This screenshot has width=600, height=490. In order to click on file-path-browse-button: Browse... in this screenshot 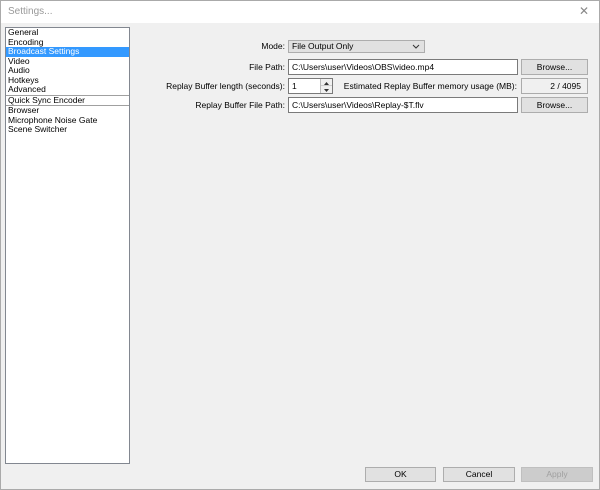, I will do `click(554, 67)`.